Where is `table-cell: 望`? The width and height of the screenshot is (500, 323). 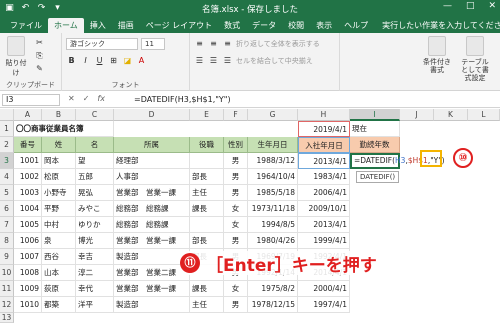
table-cell: 望 is located at coordinates (95, 161).